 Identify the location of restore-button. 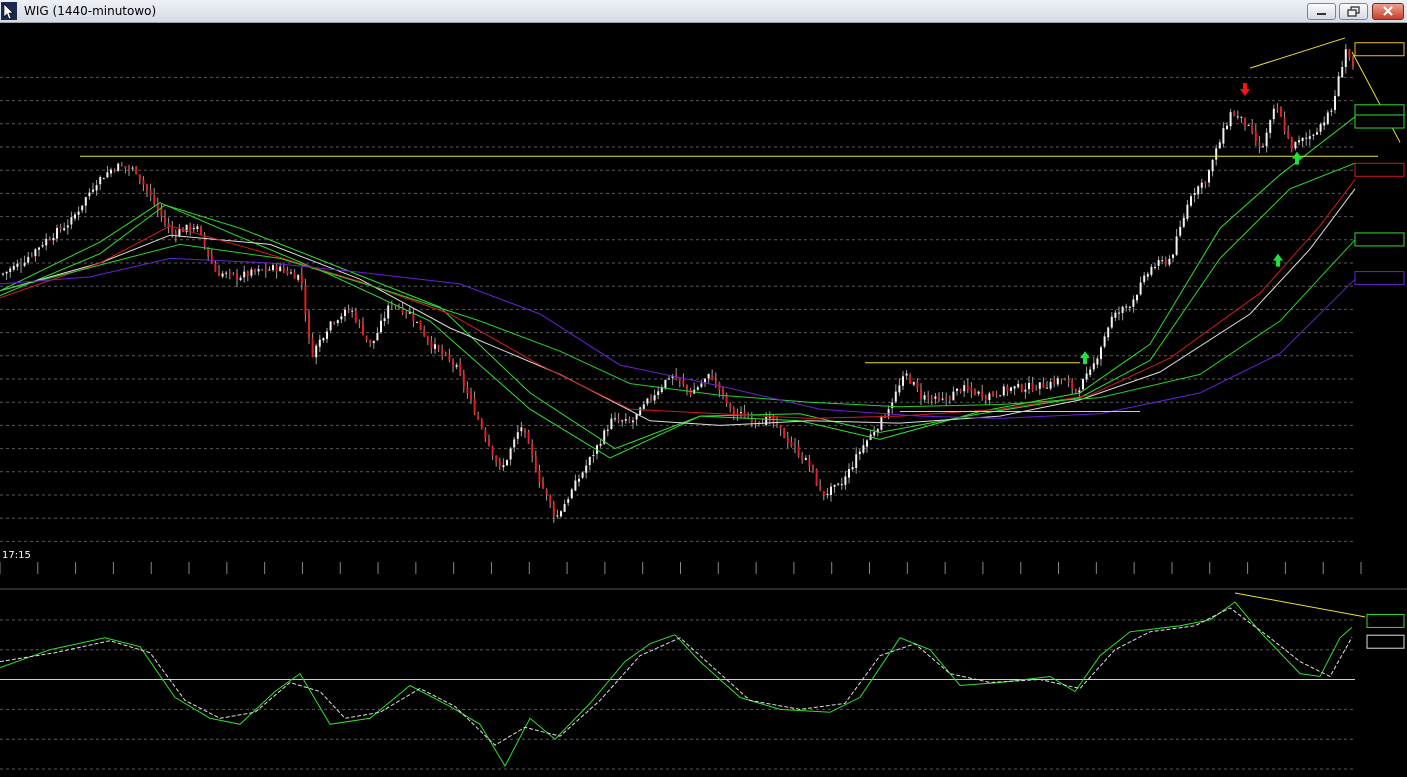
(1353, 11).